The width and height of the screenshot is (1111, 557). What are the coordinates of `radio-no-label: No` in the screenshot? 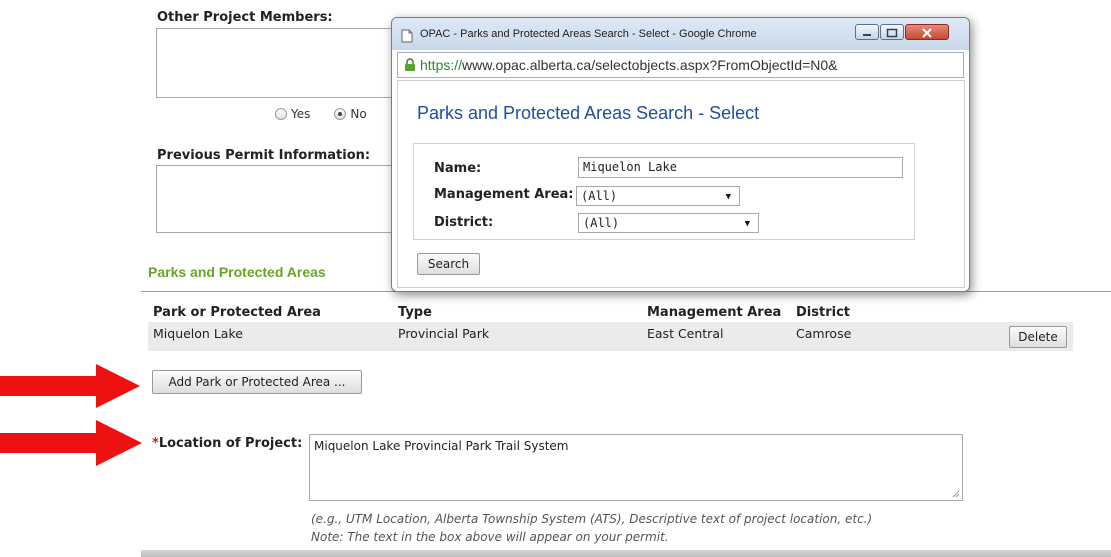 It's located at (358, 114).